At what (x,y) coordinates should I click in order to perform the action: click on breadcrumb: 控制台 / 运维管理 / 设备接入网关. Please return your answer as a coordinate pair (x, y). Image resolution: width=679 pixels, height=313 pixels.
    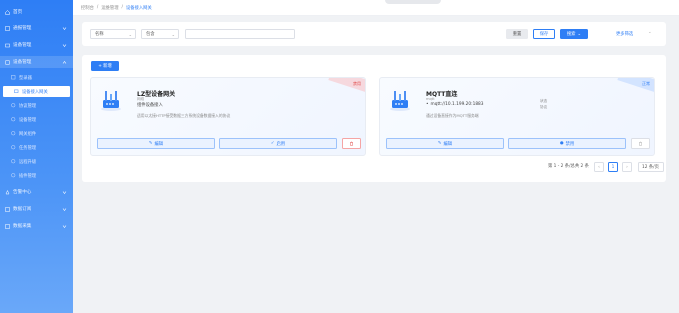
    Looking at the image, I should click on (116, 8).